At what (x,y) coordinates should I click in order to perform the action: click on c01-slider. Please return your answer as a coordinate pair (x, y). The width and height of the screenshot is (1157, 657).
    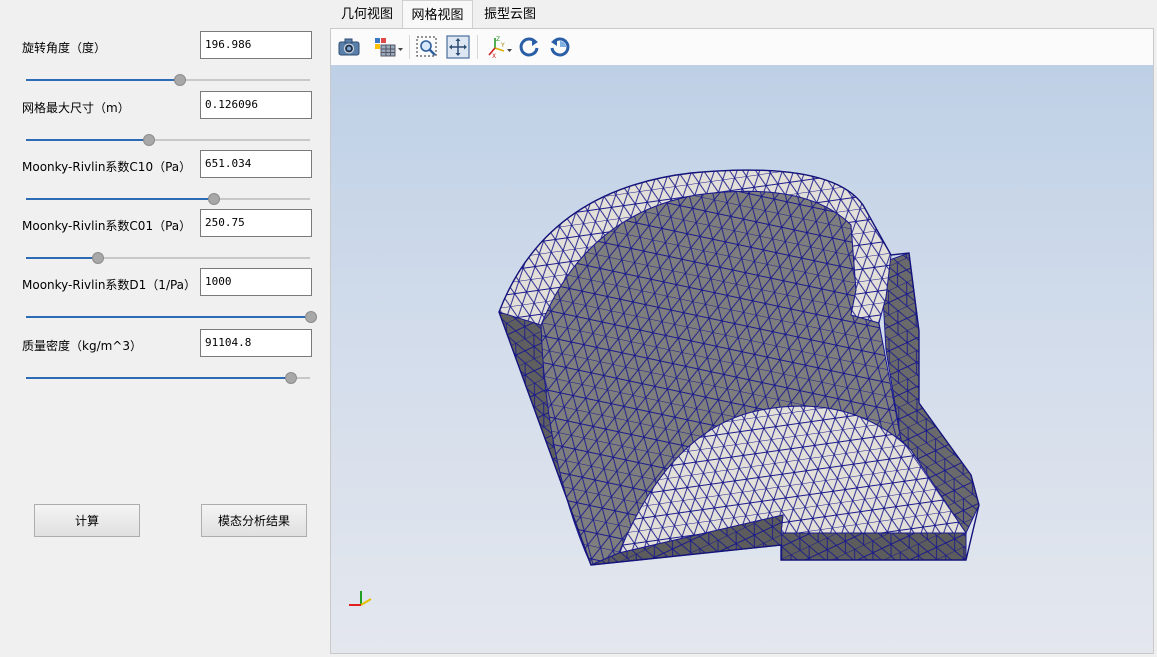
    Looking at the image, I should click on (168, 258).